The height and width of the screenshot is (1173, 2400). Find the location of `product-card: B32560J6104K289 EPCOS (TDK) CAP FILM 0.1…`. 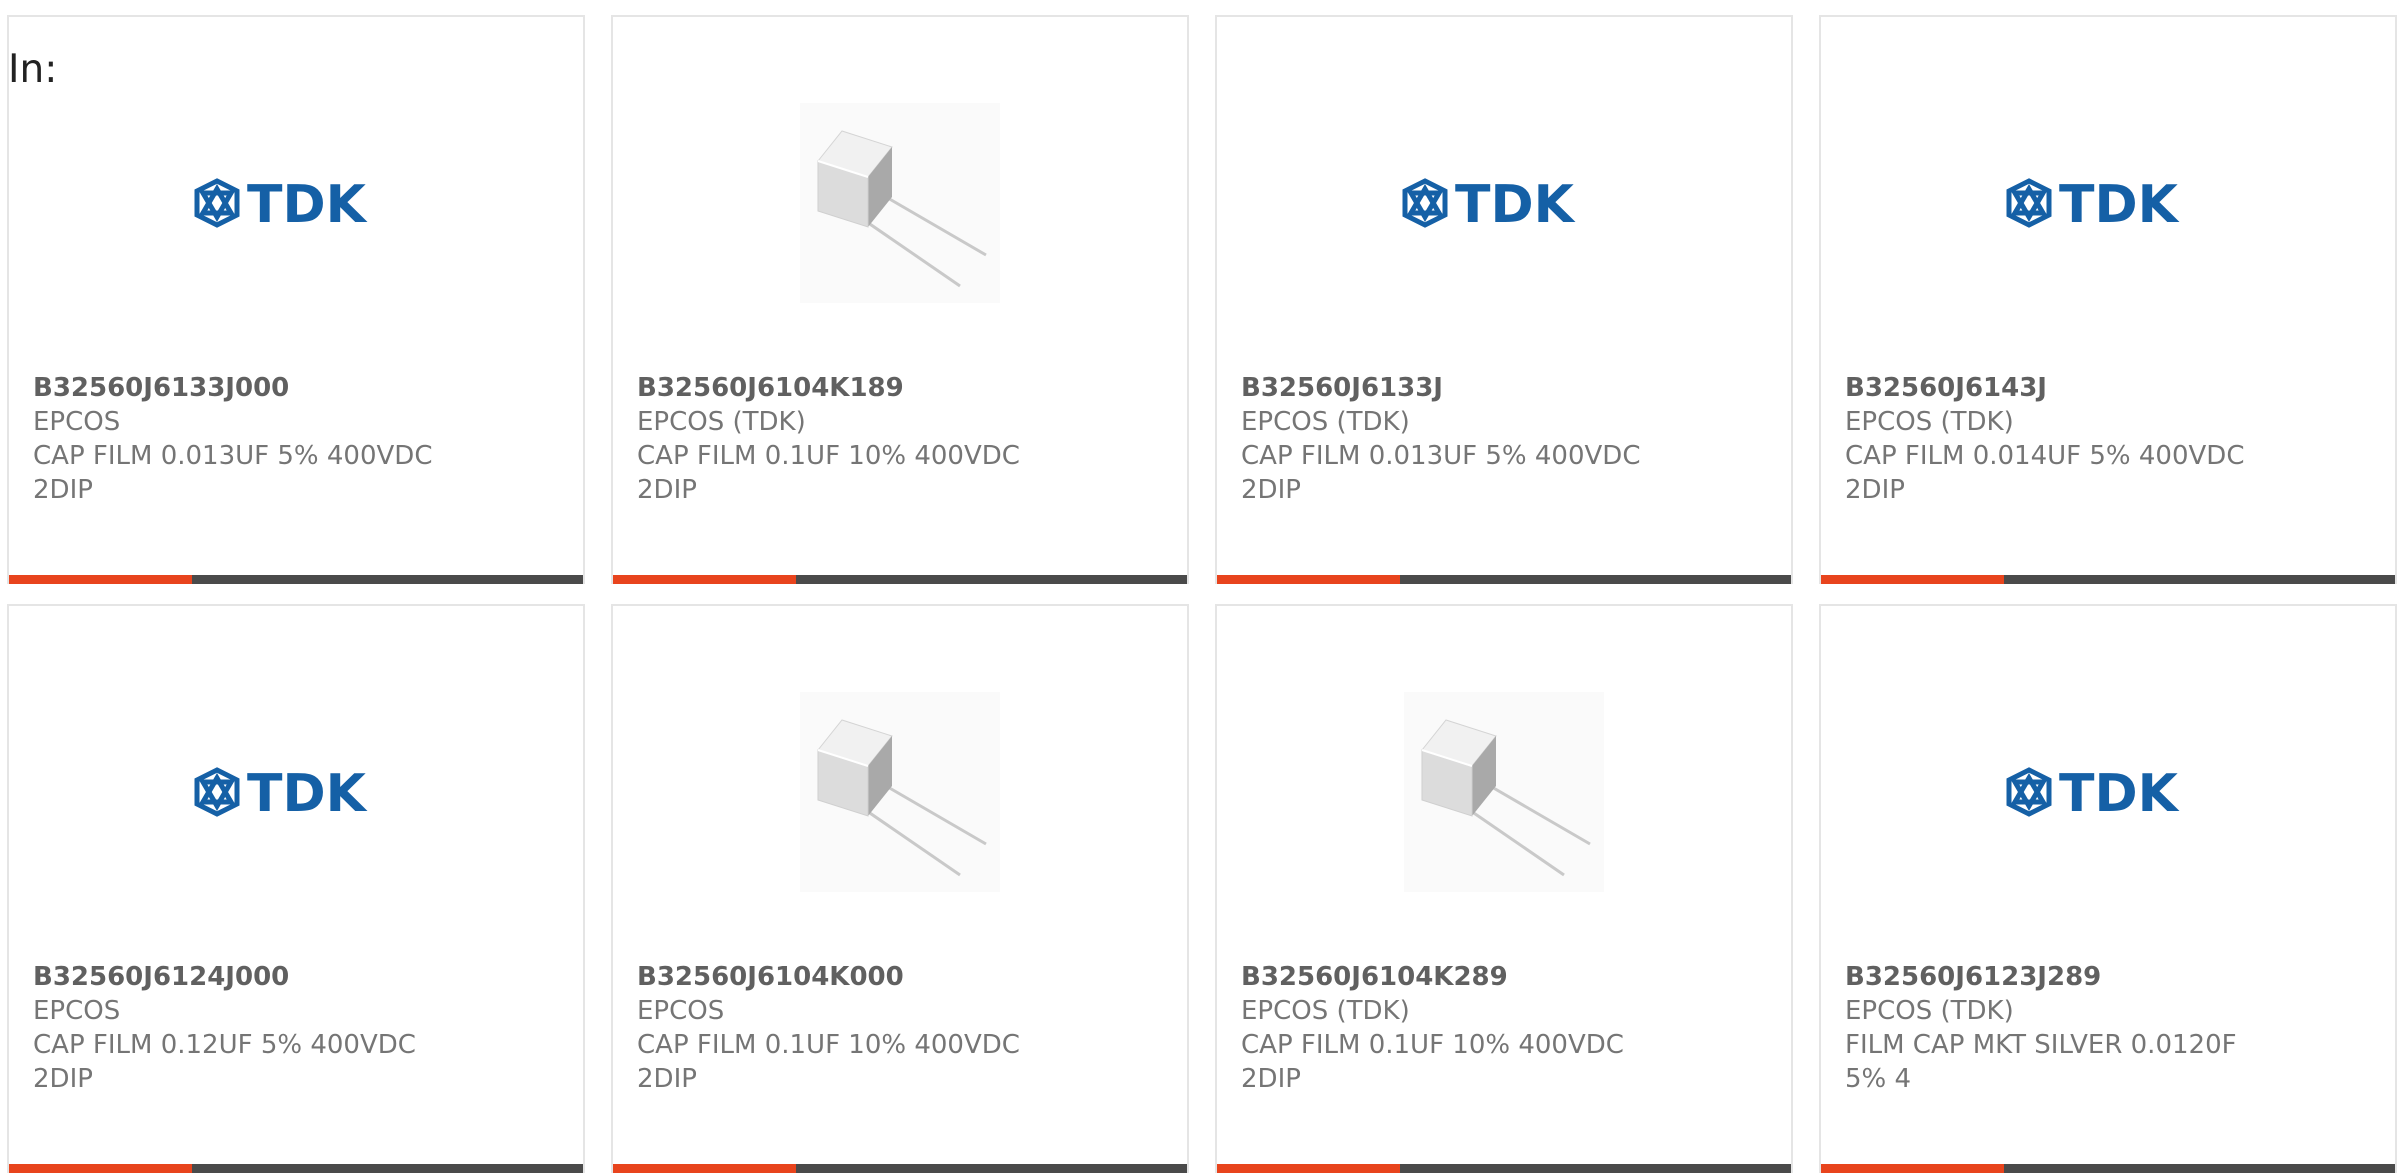

product-card: B32560J6104K289 EPCOS (TDK) CAP FILM 0.1… is located at coordinates (1504, 888).